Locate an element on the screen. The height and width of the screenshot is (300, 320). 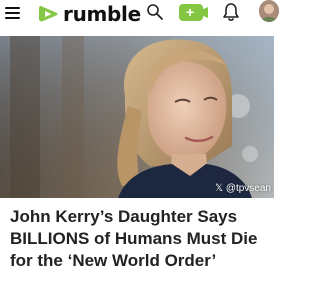
bell-icon is located at coordinates (231, 12).